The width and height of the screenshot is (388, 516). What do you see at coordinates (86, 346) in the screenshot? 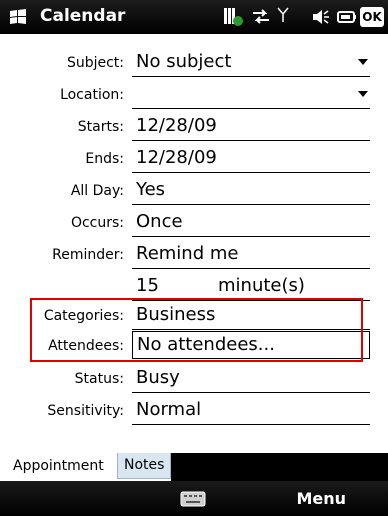
I see `attendees-label: Attendees:` at bounding box center [86, 346].